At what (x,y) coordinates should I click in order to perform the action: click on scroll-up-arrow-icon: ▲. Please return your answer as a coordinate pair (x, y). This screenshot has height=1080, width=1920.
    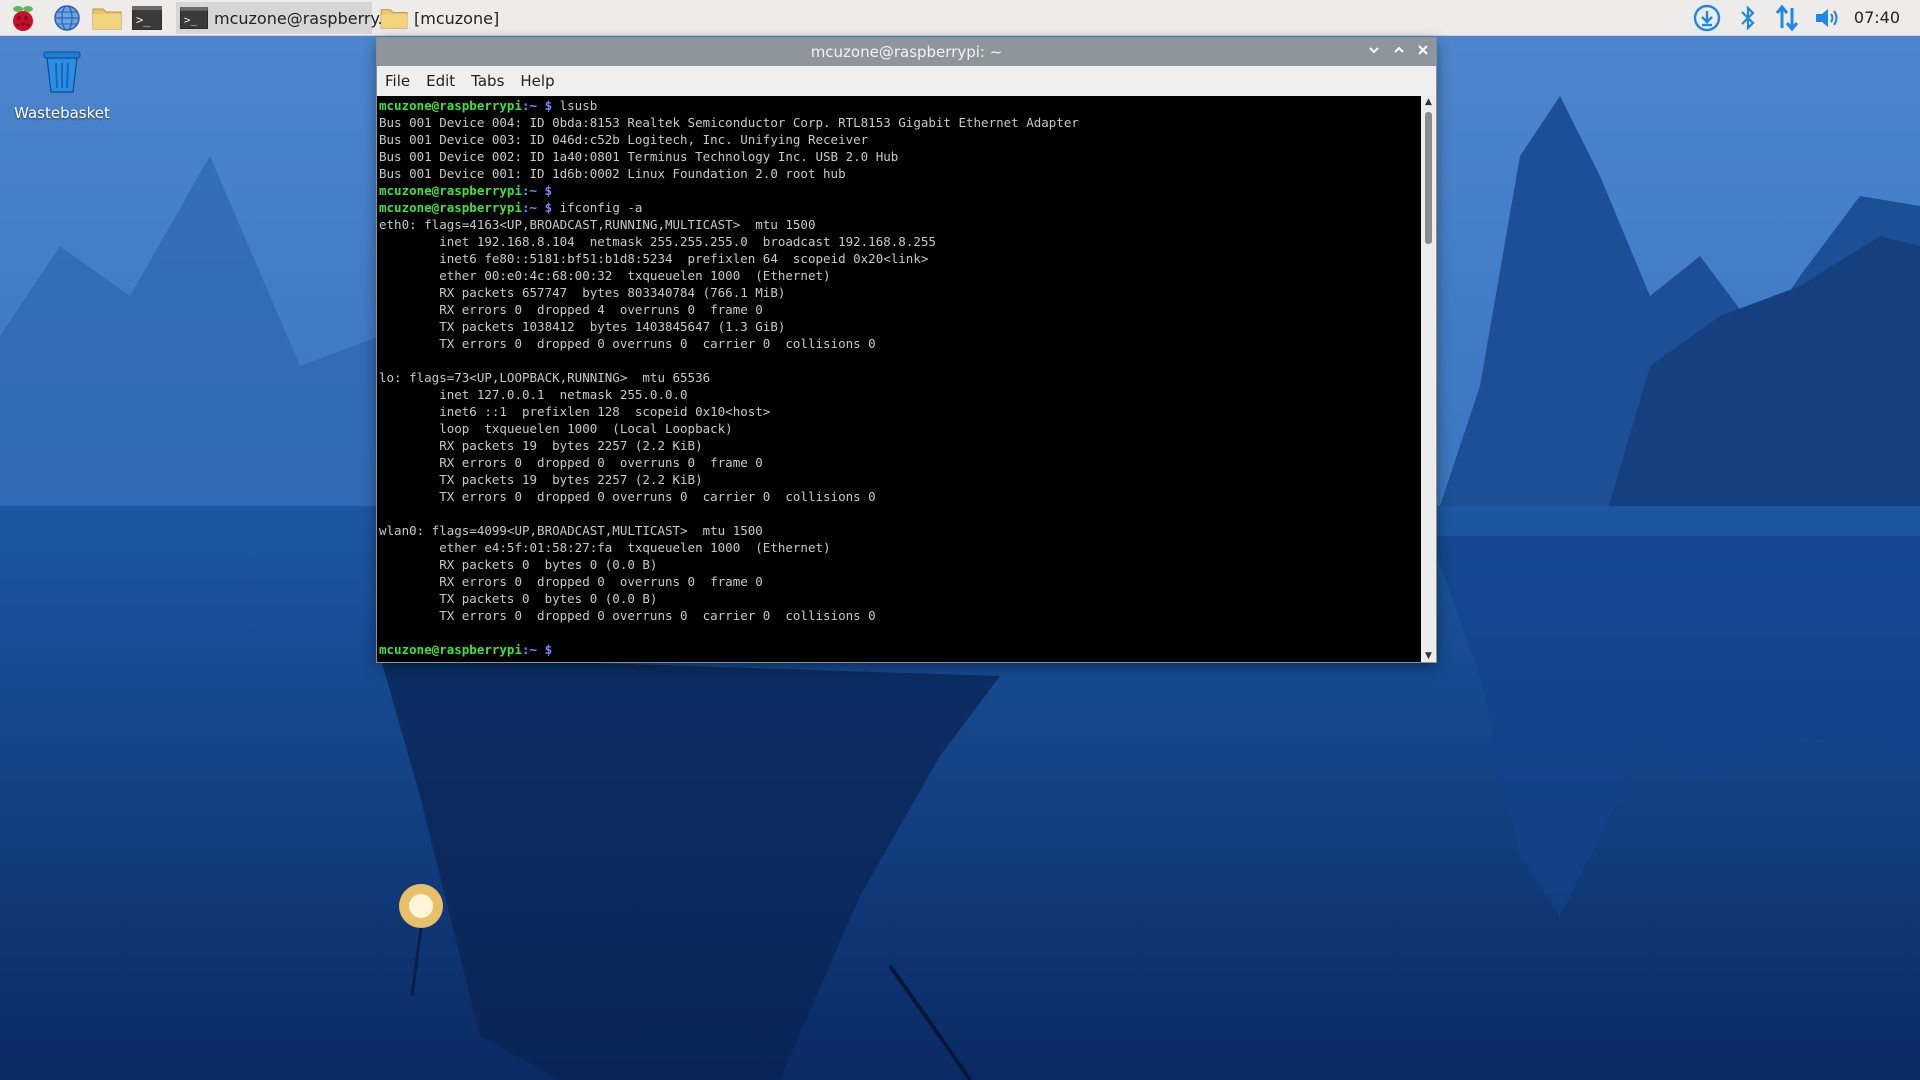
    Looking at the image, I should click on (1428, 102).